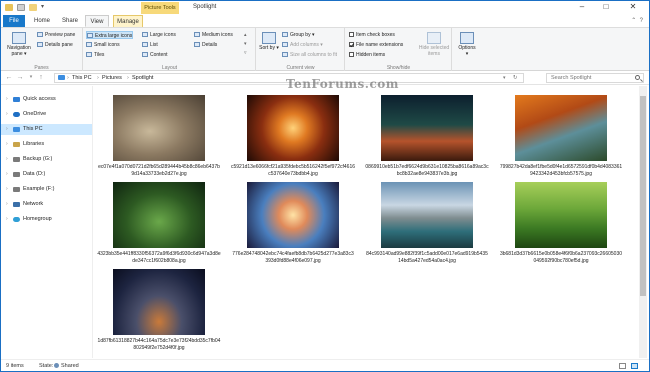  Describe the element at coordinates (97, 21) in the screenshot. I see `tab-view: View` at that location.